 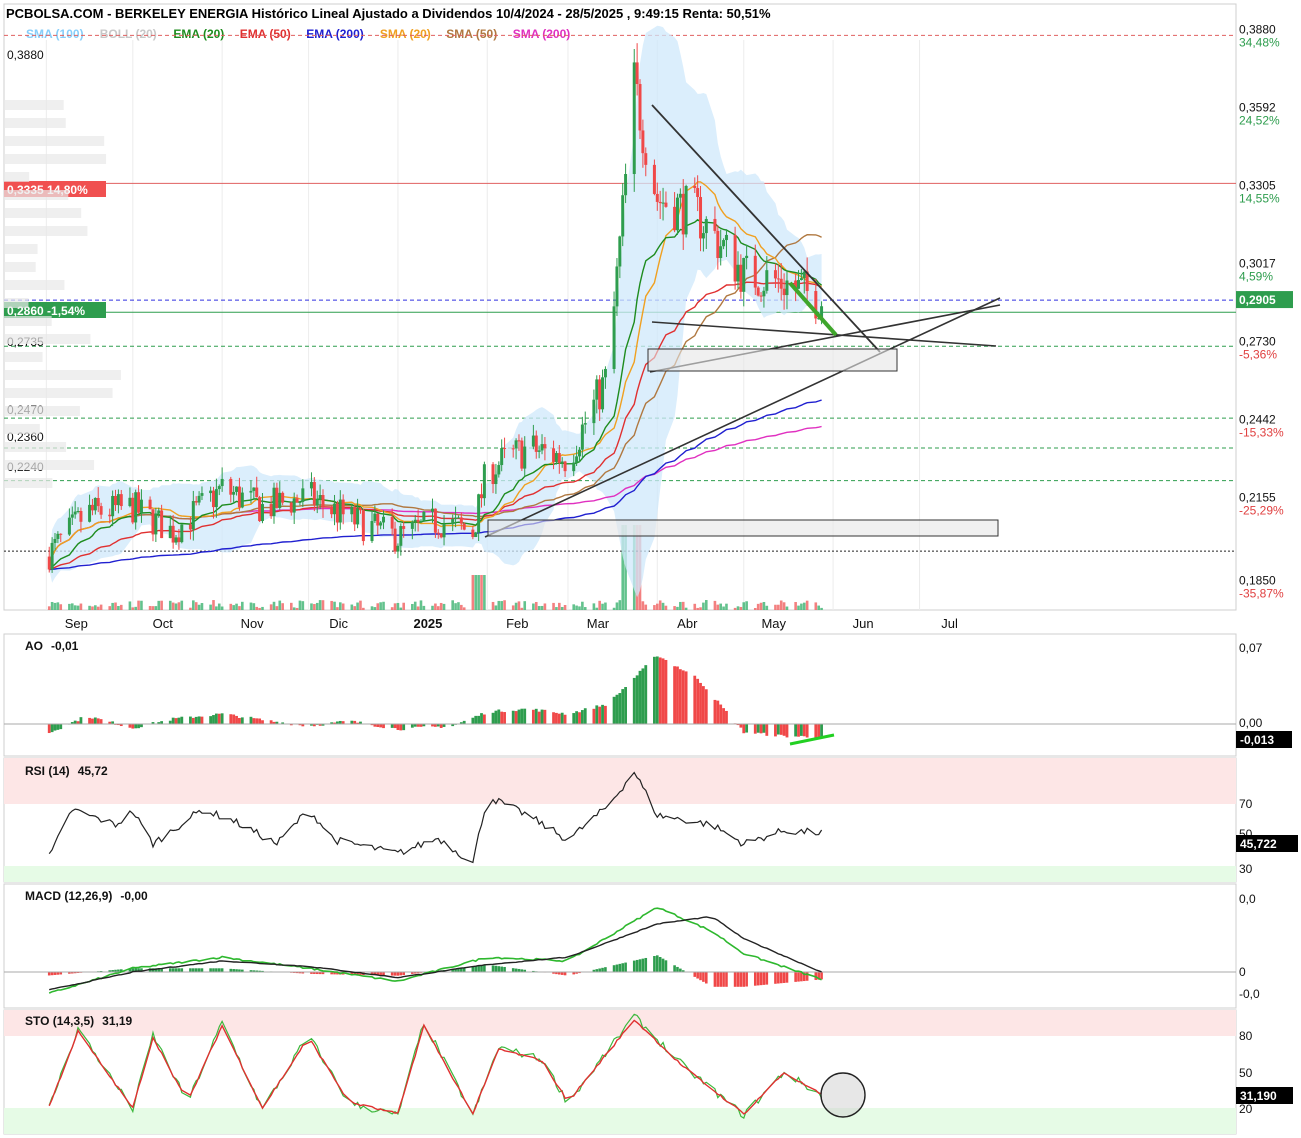 I want to click on sto-highlight-circle, so click(x=843, y=1095).